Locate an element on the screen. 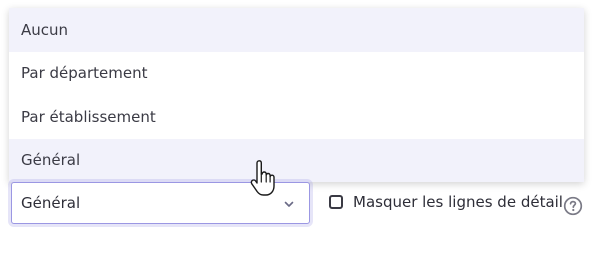  chevron-down-icon is located at coordinates (289, 204).